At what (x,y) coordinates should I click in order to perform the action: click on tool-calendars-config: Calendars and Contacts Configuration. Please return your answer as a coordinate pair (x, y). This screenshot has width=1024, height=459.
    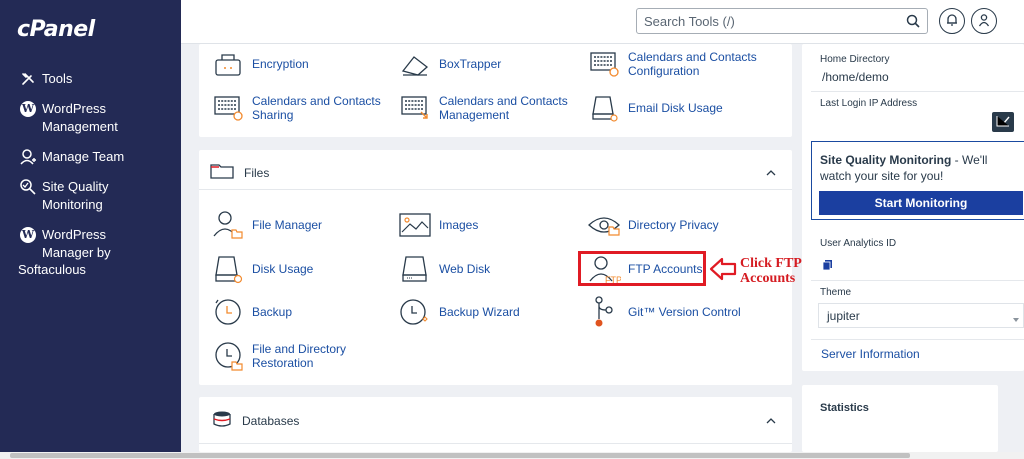
    Looking at the image, I should click on (672, 64).